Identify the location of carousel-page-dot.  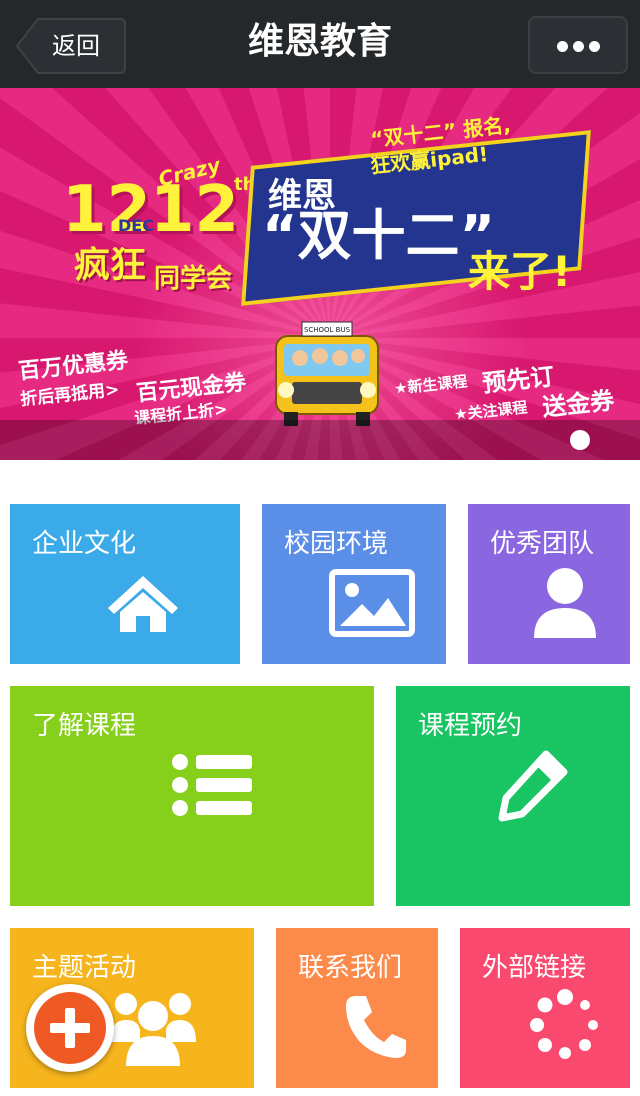
(580, 440).